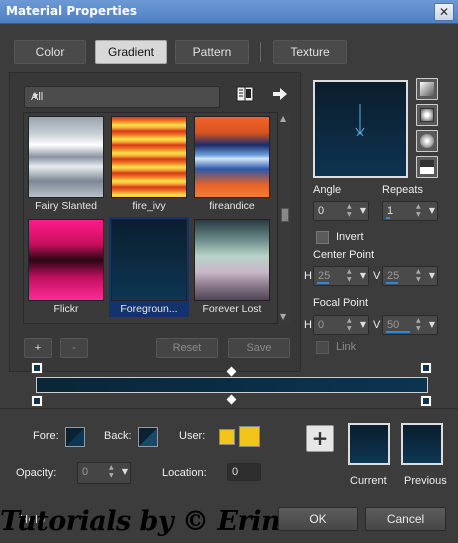  Describe the element at coordinates (422, 444) in the screenshot. I see `previous-swatch` at that location.